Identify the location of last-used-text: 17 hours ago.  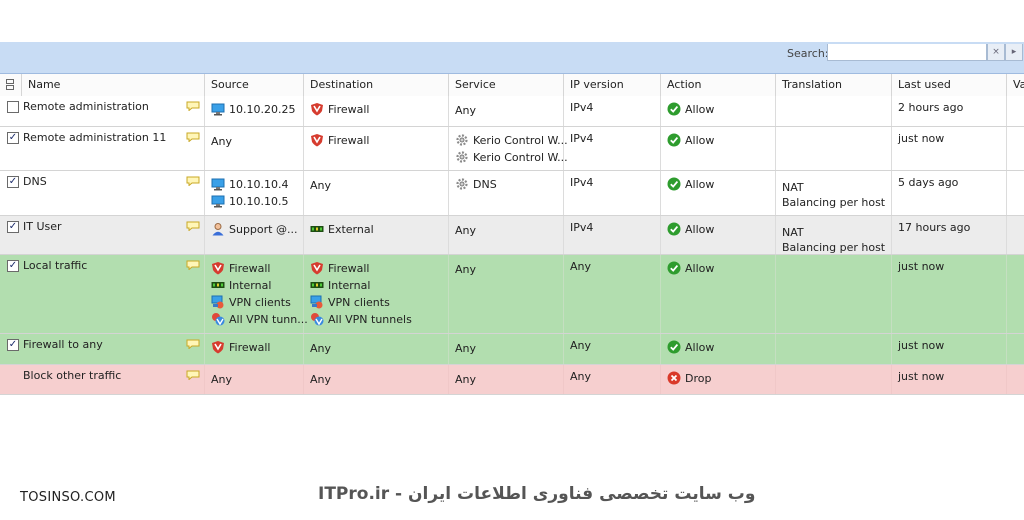
(934, 227).